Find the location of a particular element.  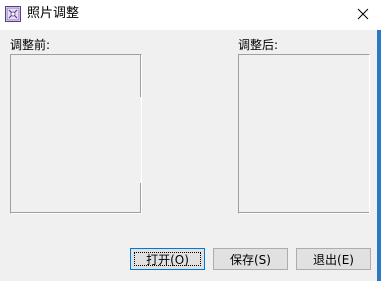

save-button-label: 保存(S) is located at coordinates (250, 259).